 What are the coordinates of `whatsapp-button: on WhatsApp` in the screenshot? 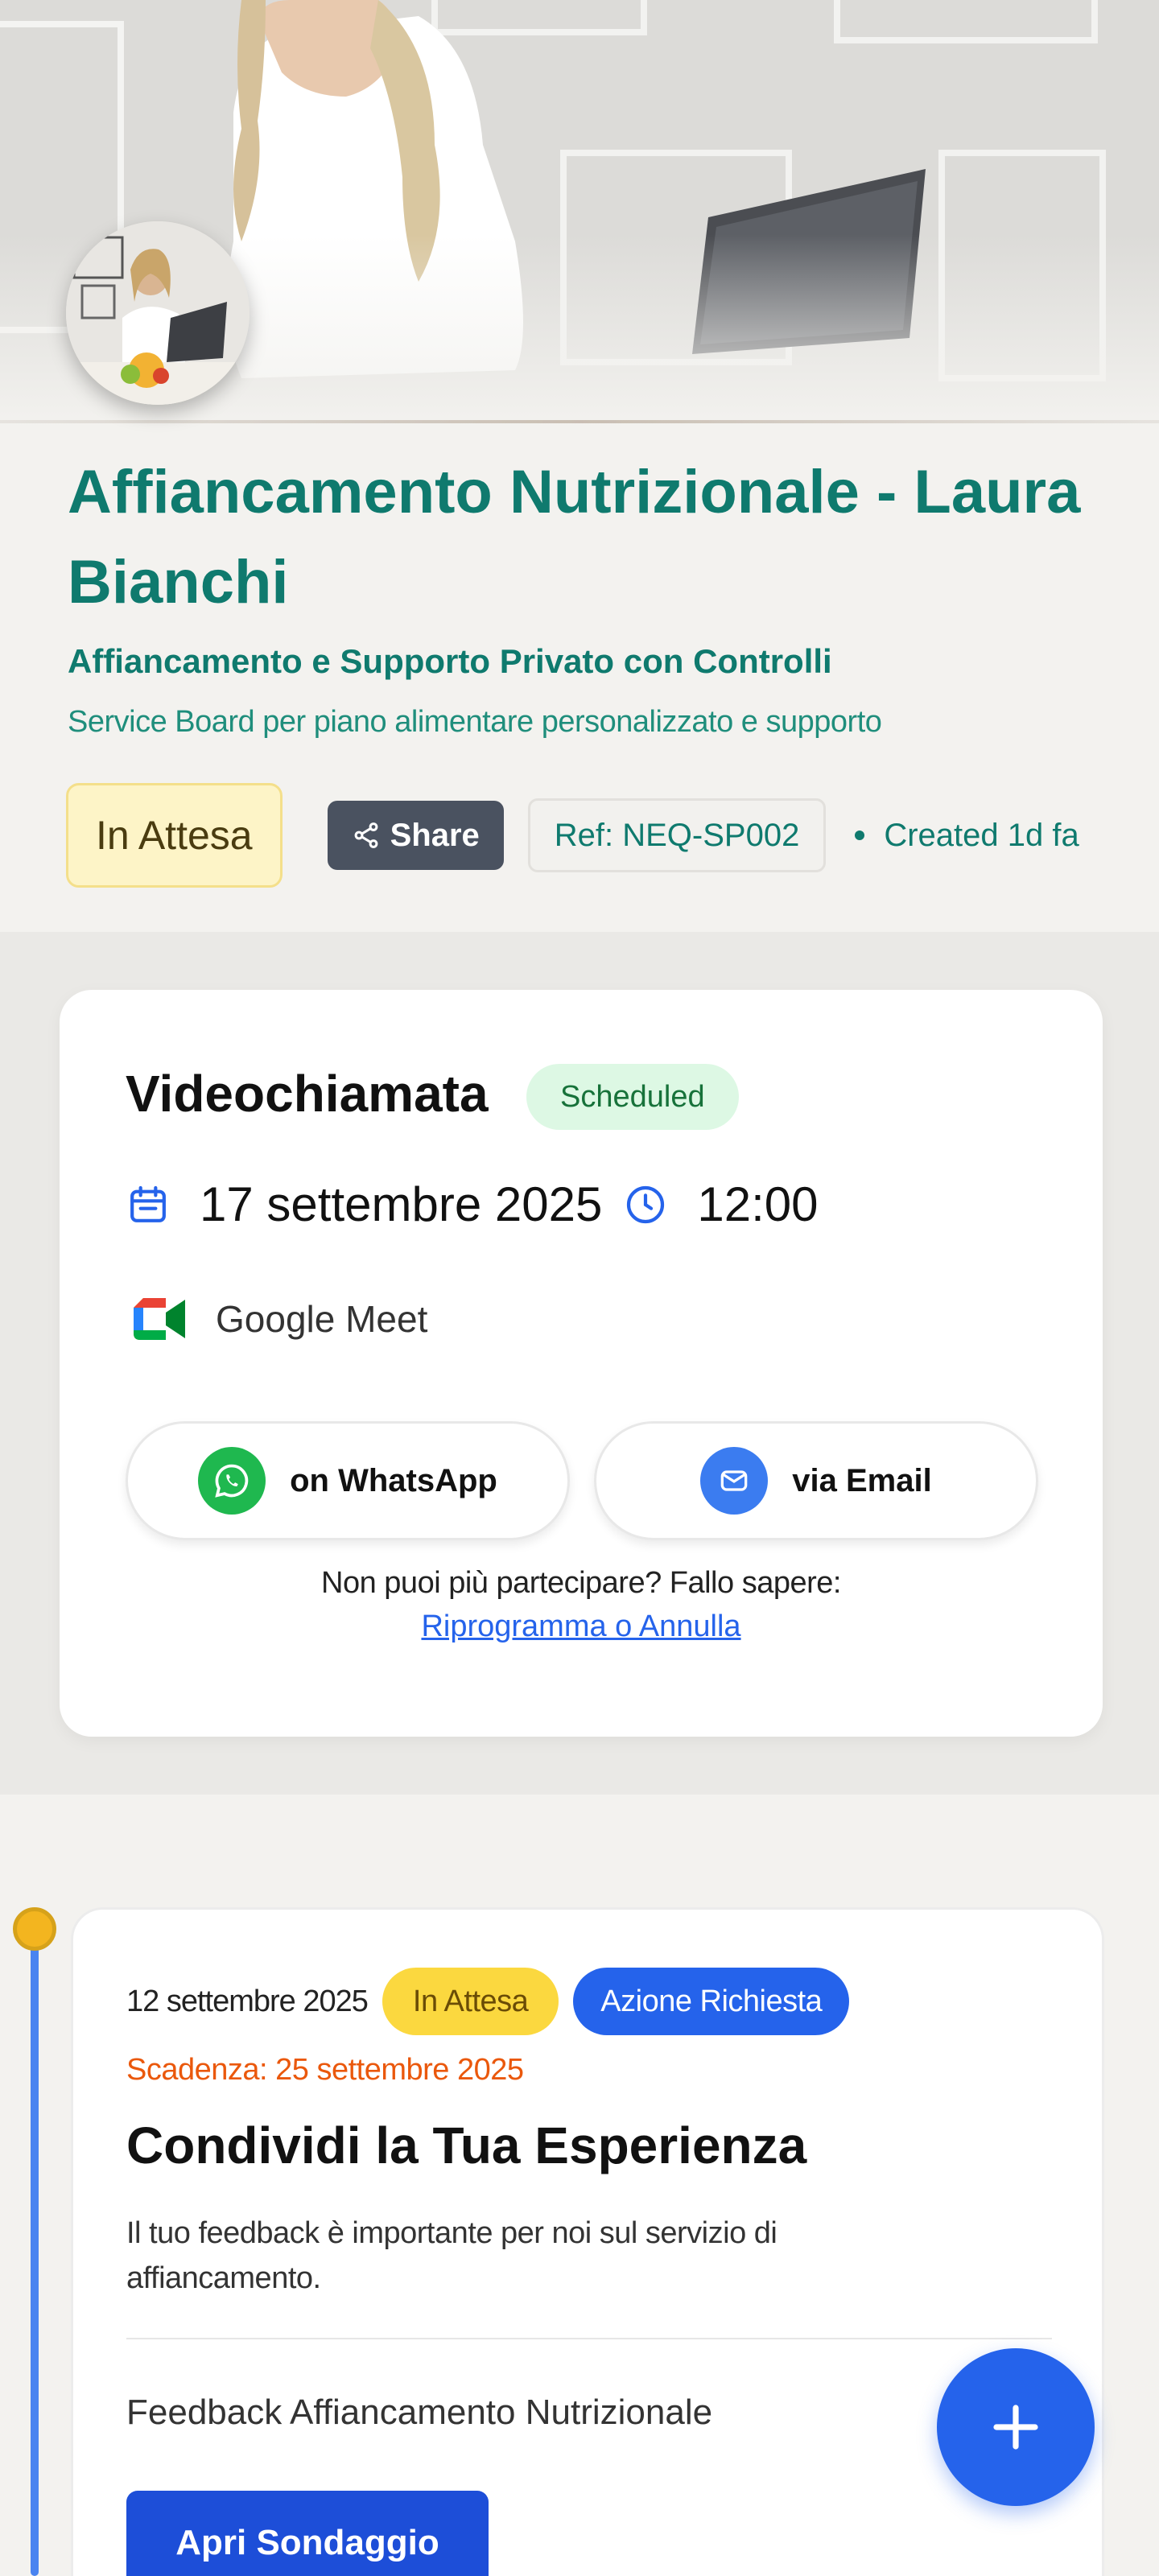 It's located at (348, 1480).